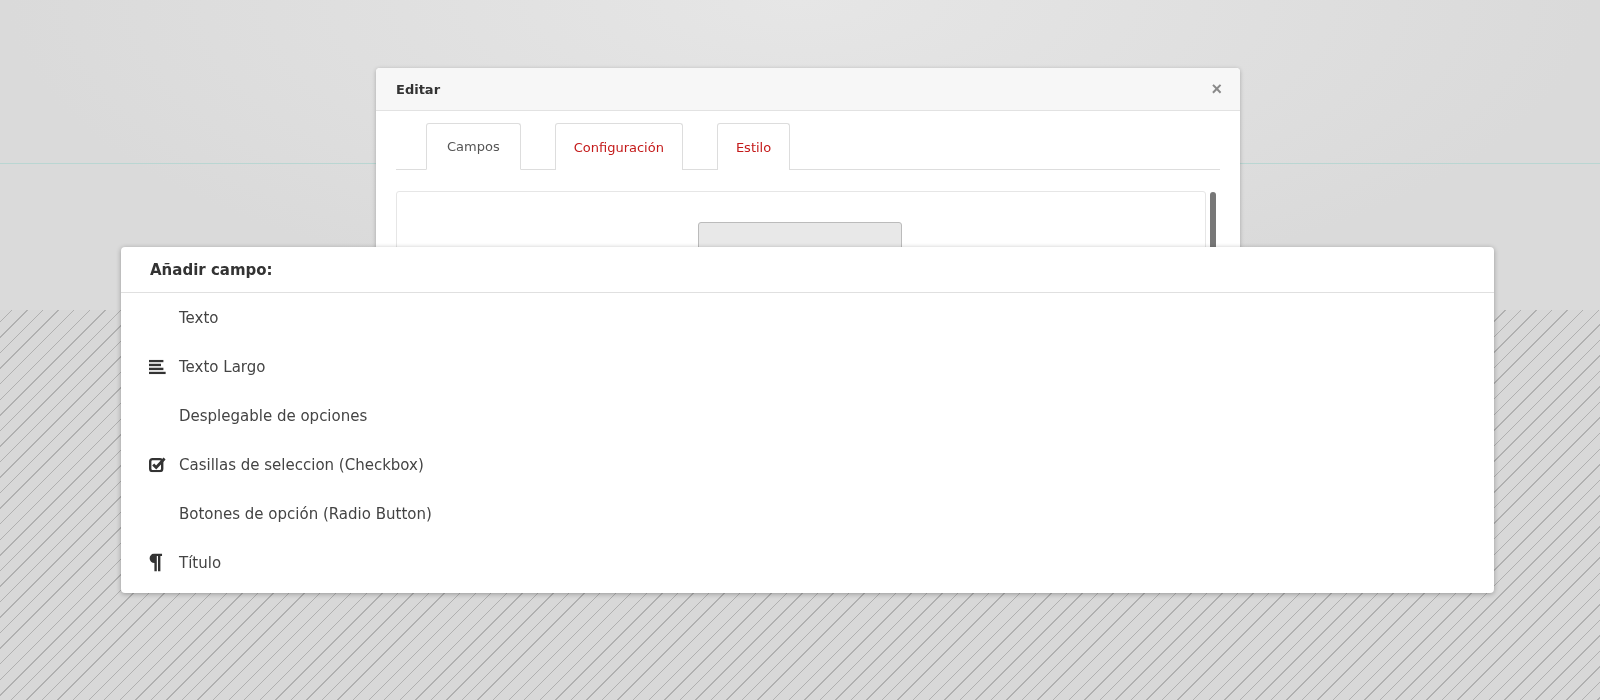  What do you see at coordinates (807, 464) in the screenshot?
I see `menu-item: Casillas de seleccion (Checkbox)` at bounding box center [807, 464].